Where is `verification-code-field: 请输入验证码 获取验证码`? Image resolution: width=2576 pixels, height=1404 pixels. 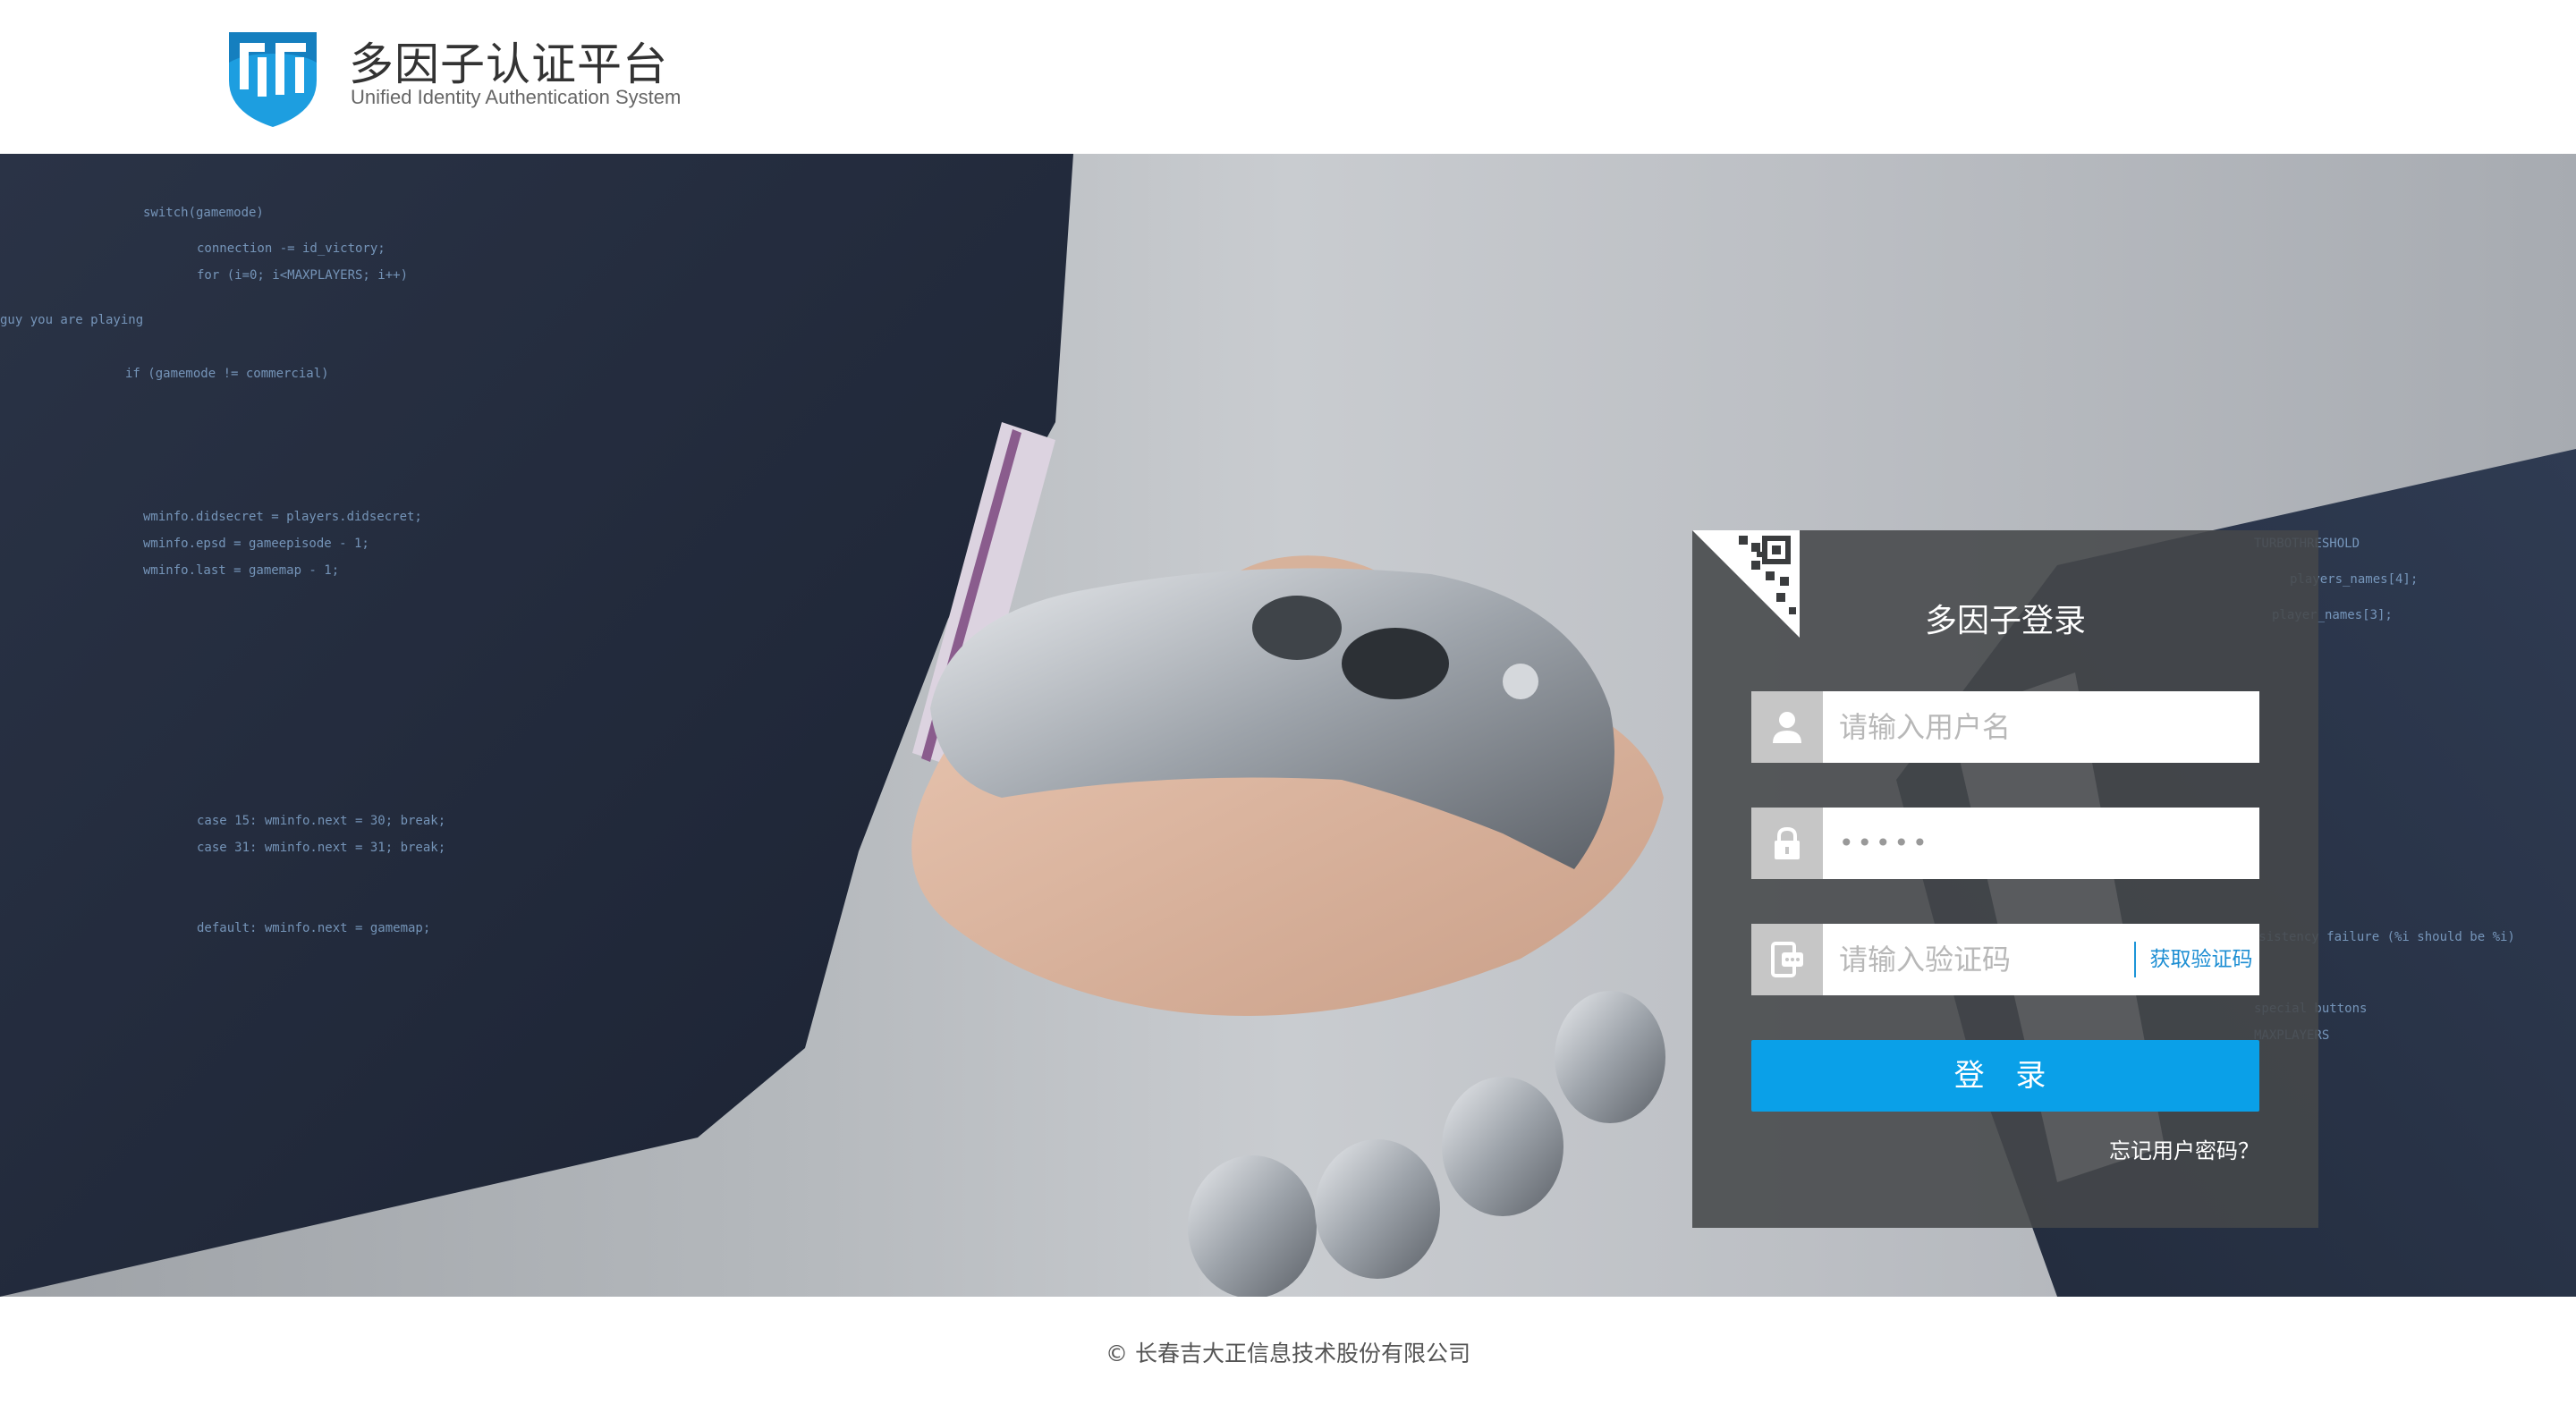
verification-code-field: 请输入验证码 获取验证码 is located at coordinates (2005, 960).